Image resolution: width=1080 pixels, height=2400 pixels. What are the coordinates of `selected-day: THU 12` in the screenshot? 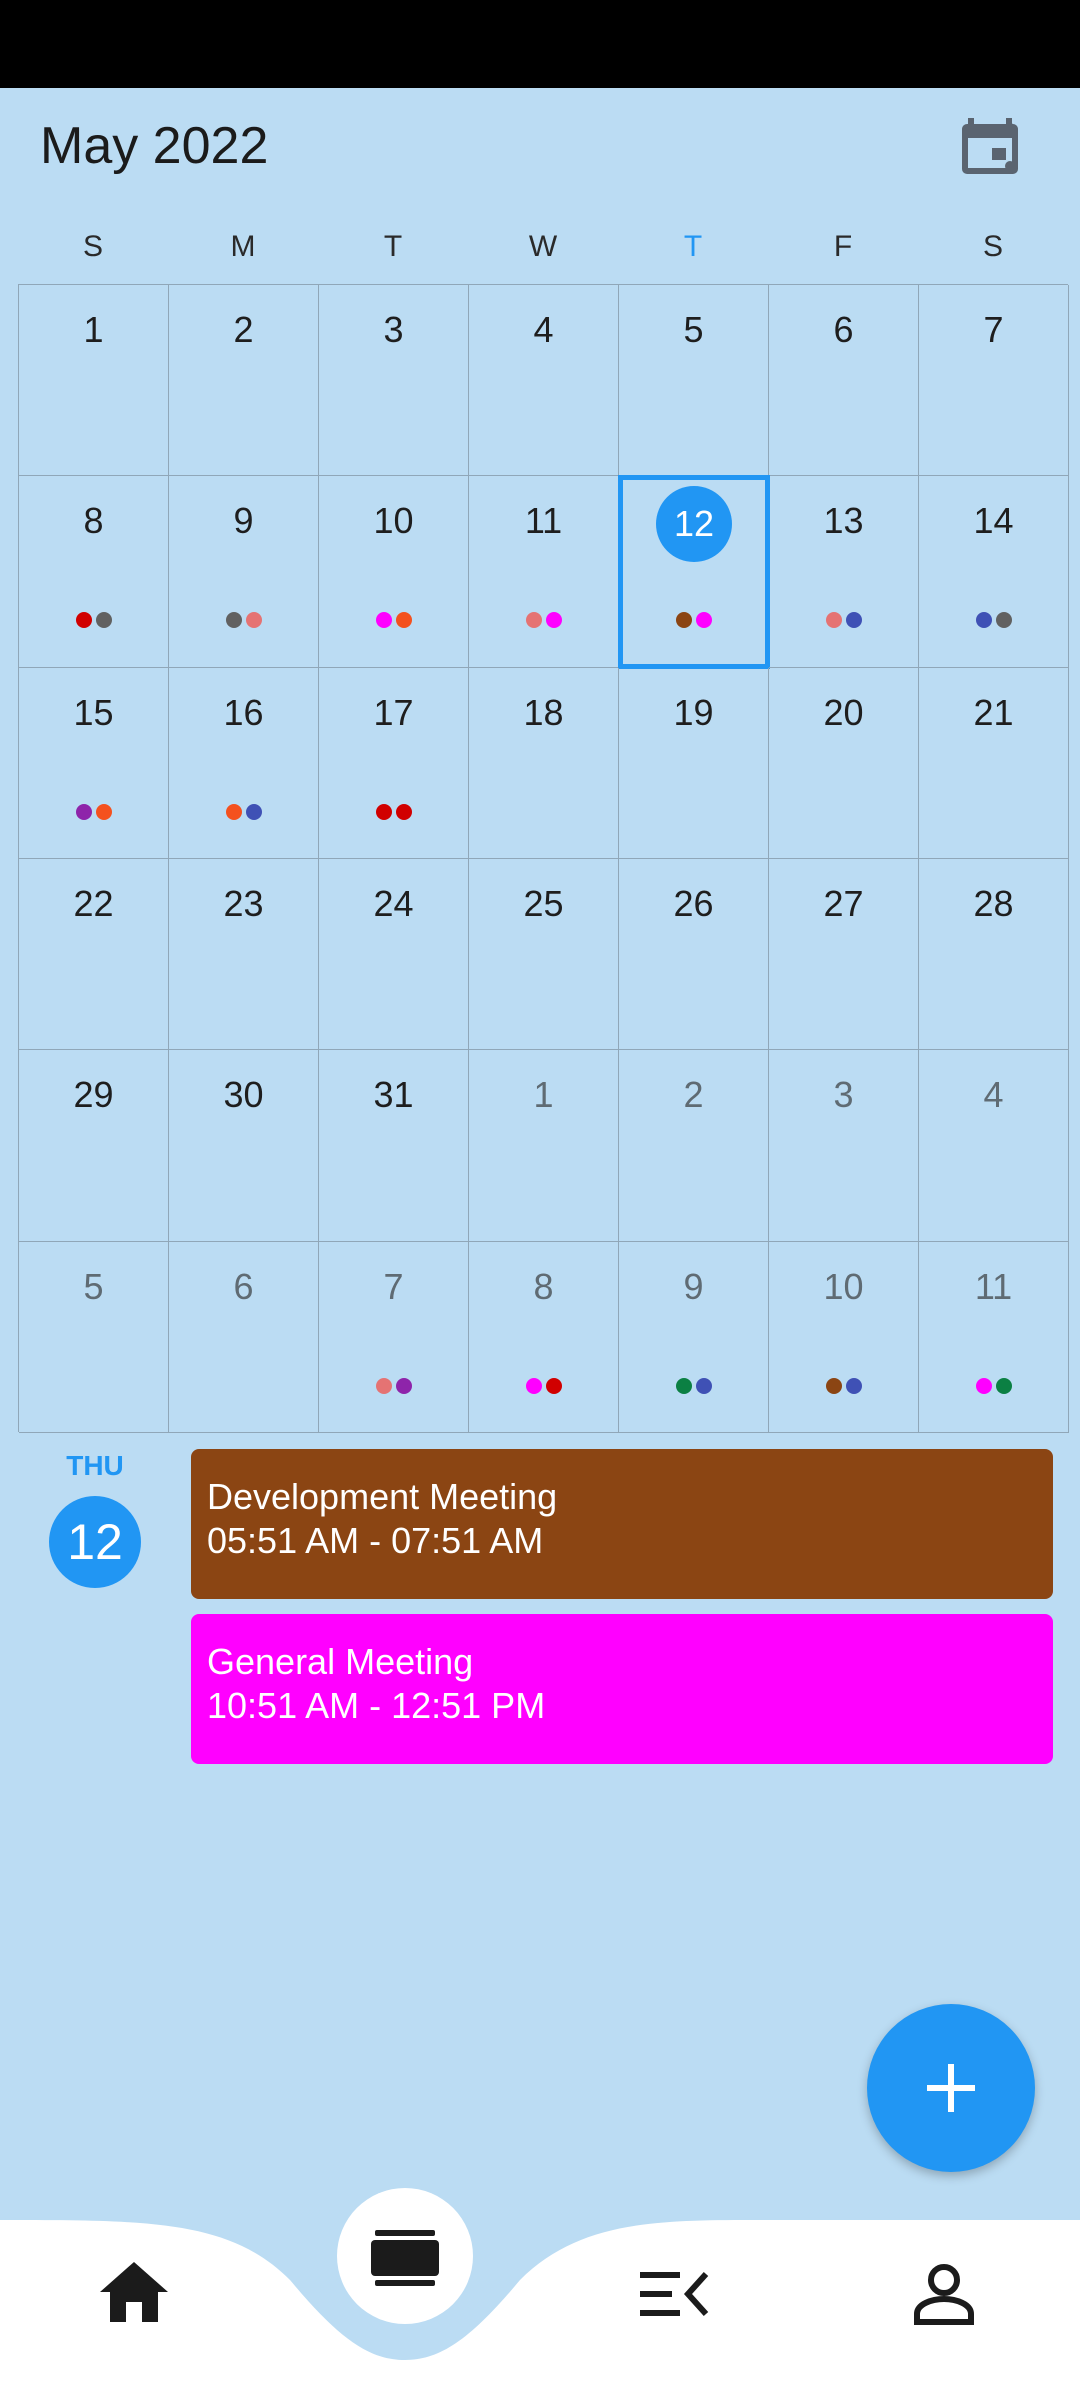 It's located at (95, 1519).